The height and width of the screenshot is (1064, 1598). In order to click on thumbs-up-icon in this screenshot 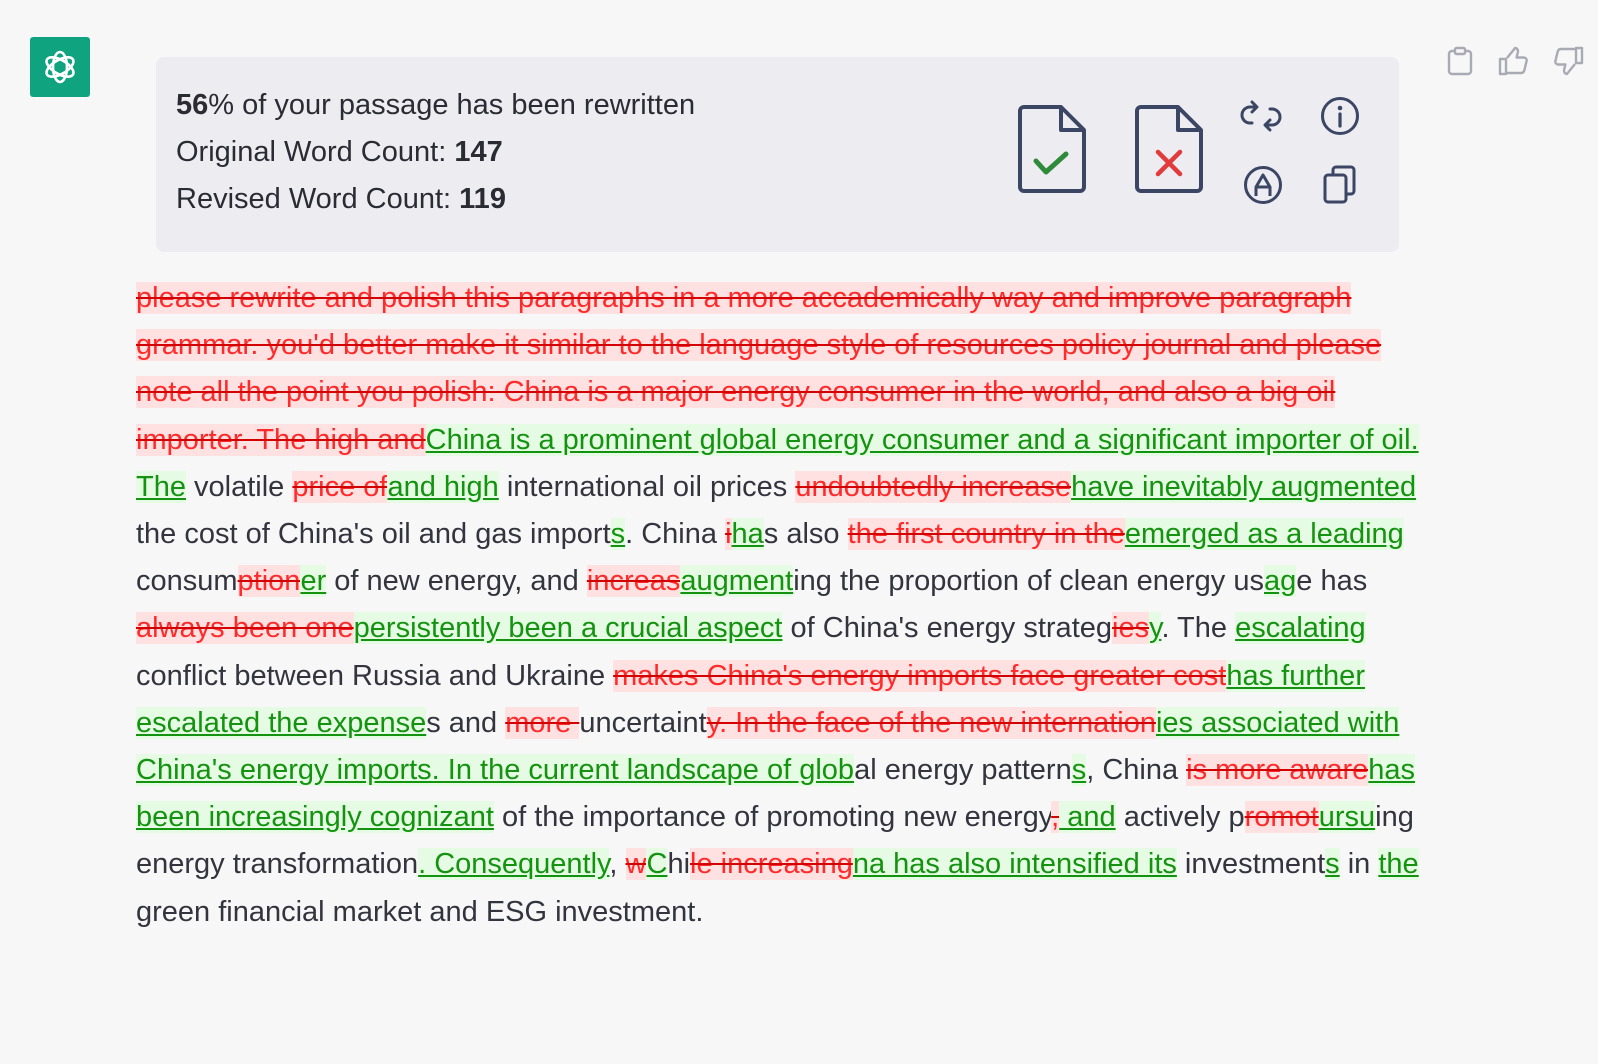, I will do `click(1514, 61)`.